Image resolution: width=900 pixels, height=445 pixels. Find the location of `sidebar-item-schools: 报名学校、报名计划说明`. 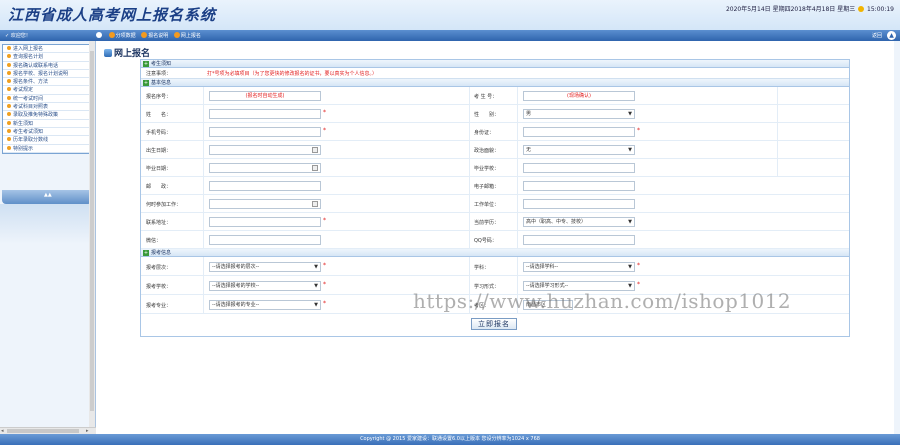

sidebar-item-schools: 报名学校、报名计划说明 is located at coordinates (47, 74).